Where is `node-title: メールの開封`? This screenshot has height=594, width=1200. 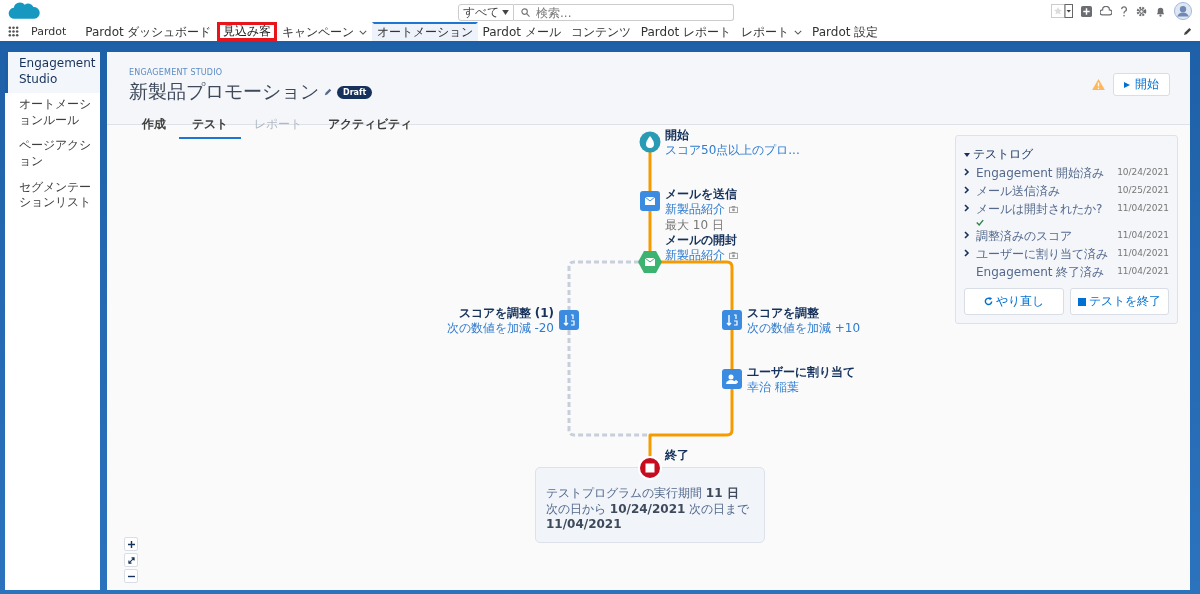 node-title: メールの開封 is located at coordinates (701, 240).